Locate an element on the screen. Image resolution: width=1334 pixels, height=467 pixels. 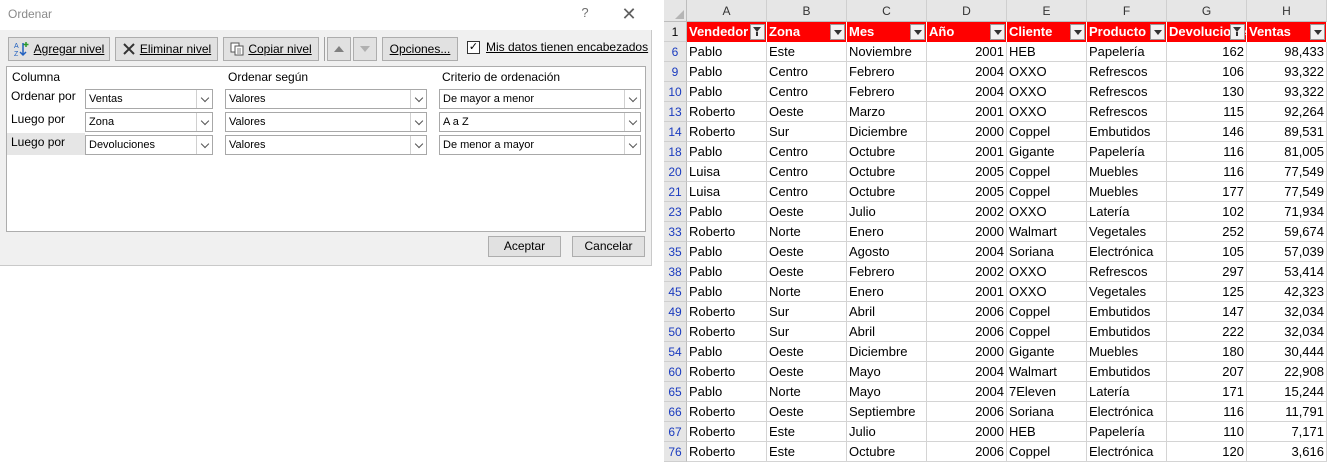
table-header-cell: Zona is located at coordinates (807, 32).